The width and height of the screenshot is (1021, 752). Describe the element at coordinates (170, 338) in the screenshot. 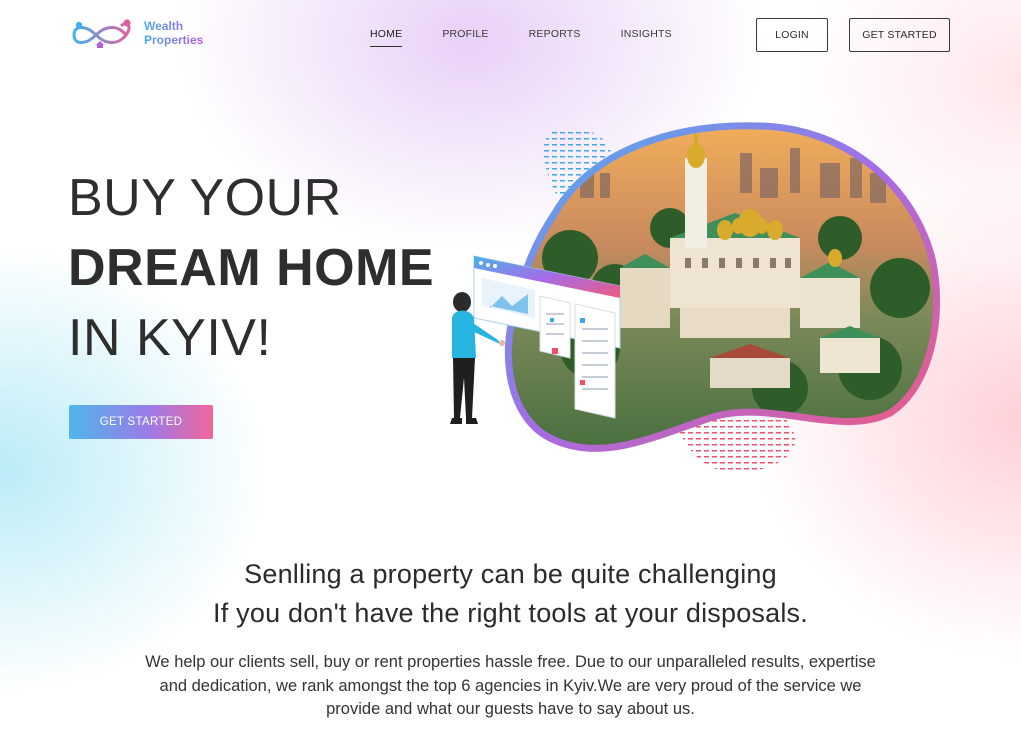

I see `hero-title-line3: IN KYIV!` at that location.